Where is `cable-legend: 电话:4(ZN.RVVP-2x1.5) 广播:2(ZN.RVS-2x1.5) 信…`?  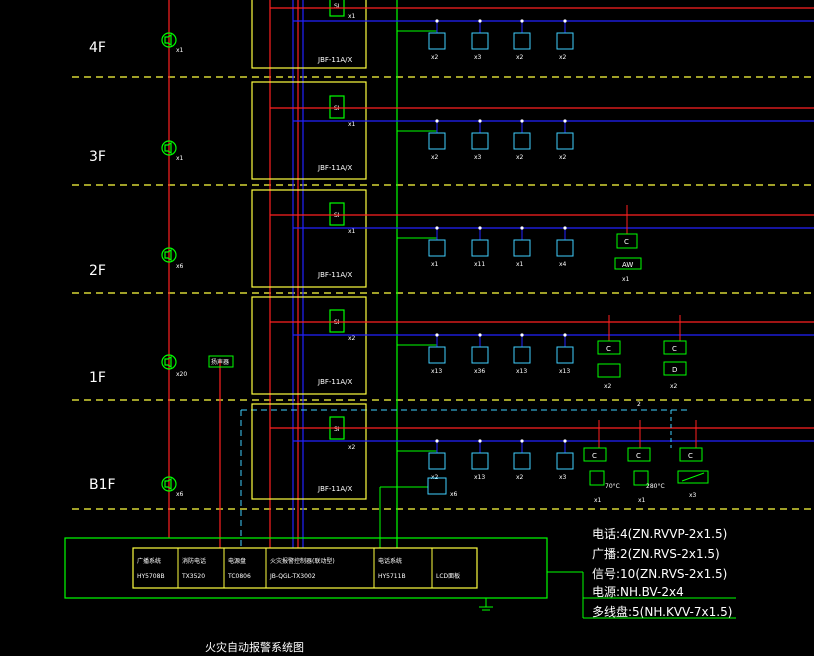
cable-legend: 电话:4(ZN.RVVP-2x1.5) 广播:2(ZN.RVS-2x1.5) 信… is located at coordinates (662, 573).